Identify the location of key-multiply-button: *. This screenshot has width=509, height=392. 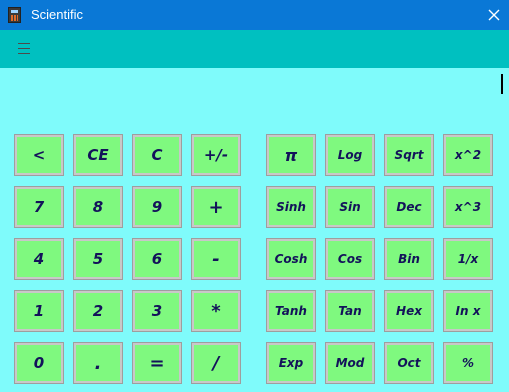
(216, 311).